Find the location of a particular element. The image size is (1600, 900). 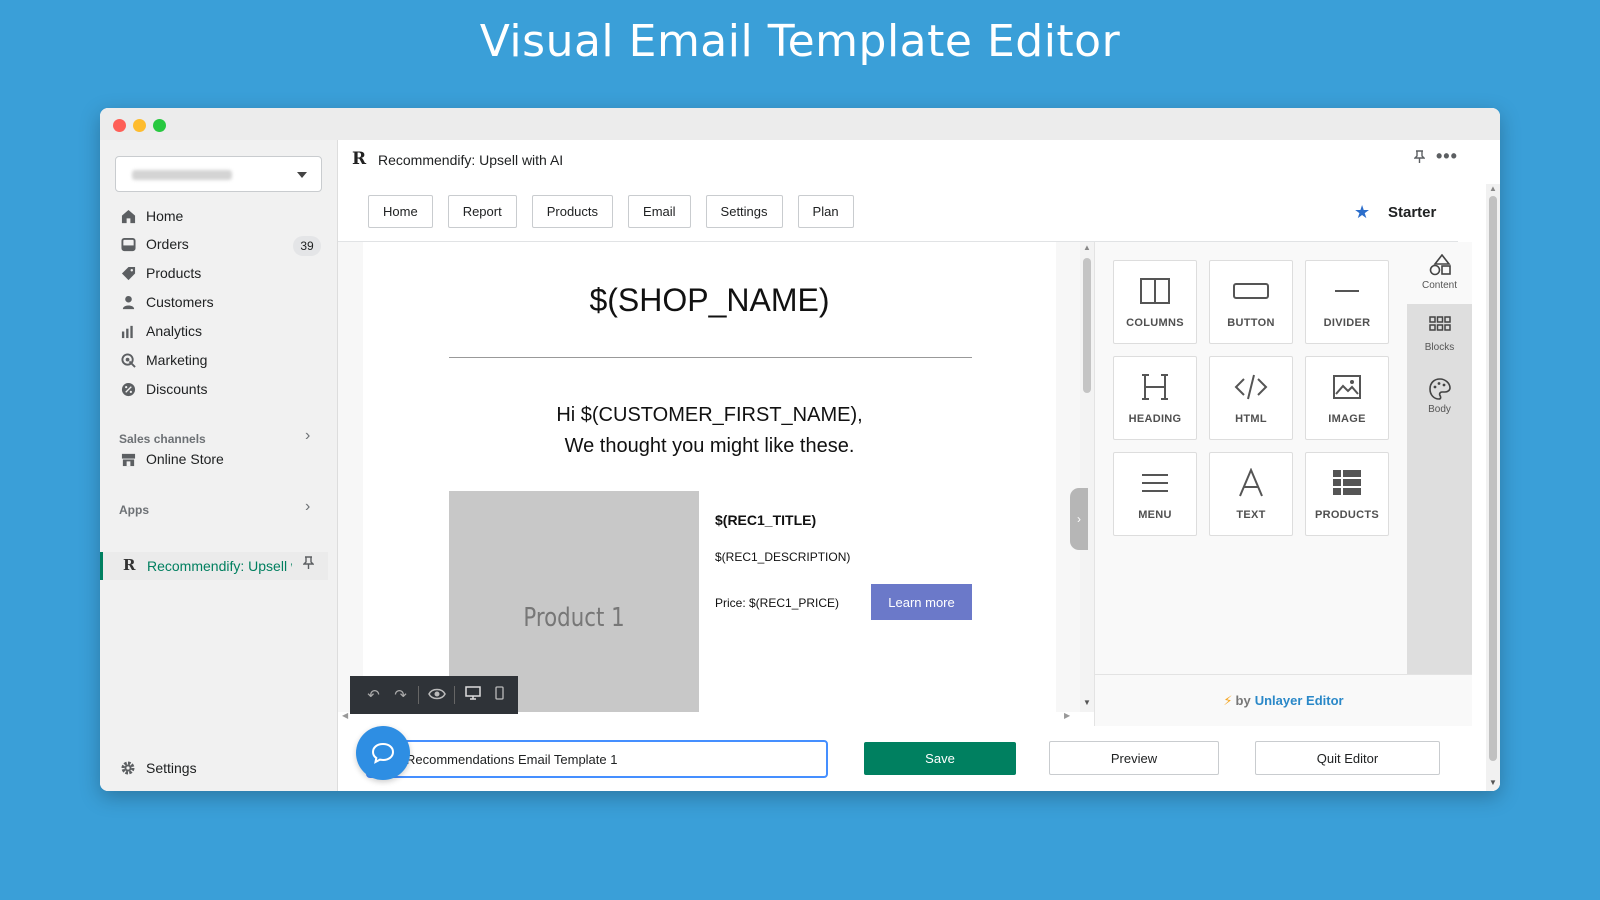

tool-label: BUTTON is located at coordinates (1251, 323).